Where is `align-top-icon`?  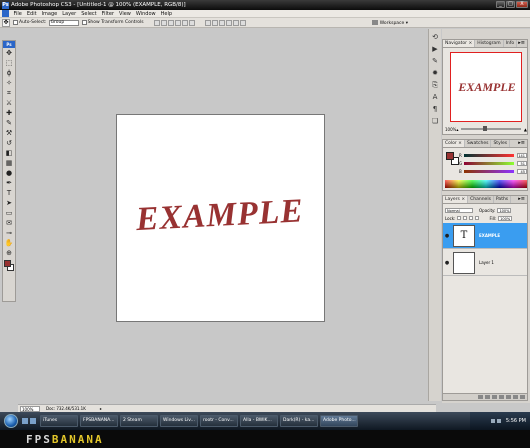
align-top-icon is located at coordinates (156, 22).